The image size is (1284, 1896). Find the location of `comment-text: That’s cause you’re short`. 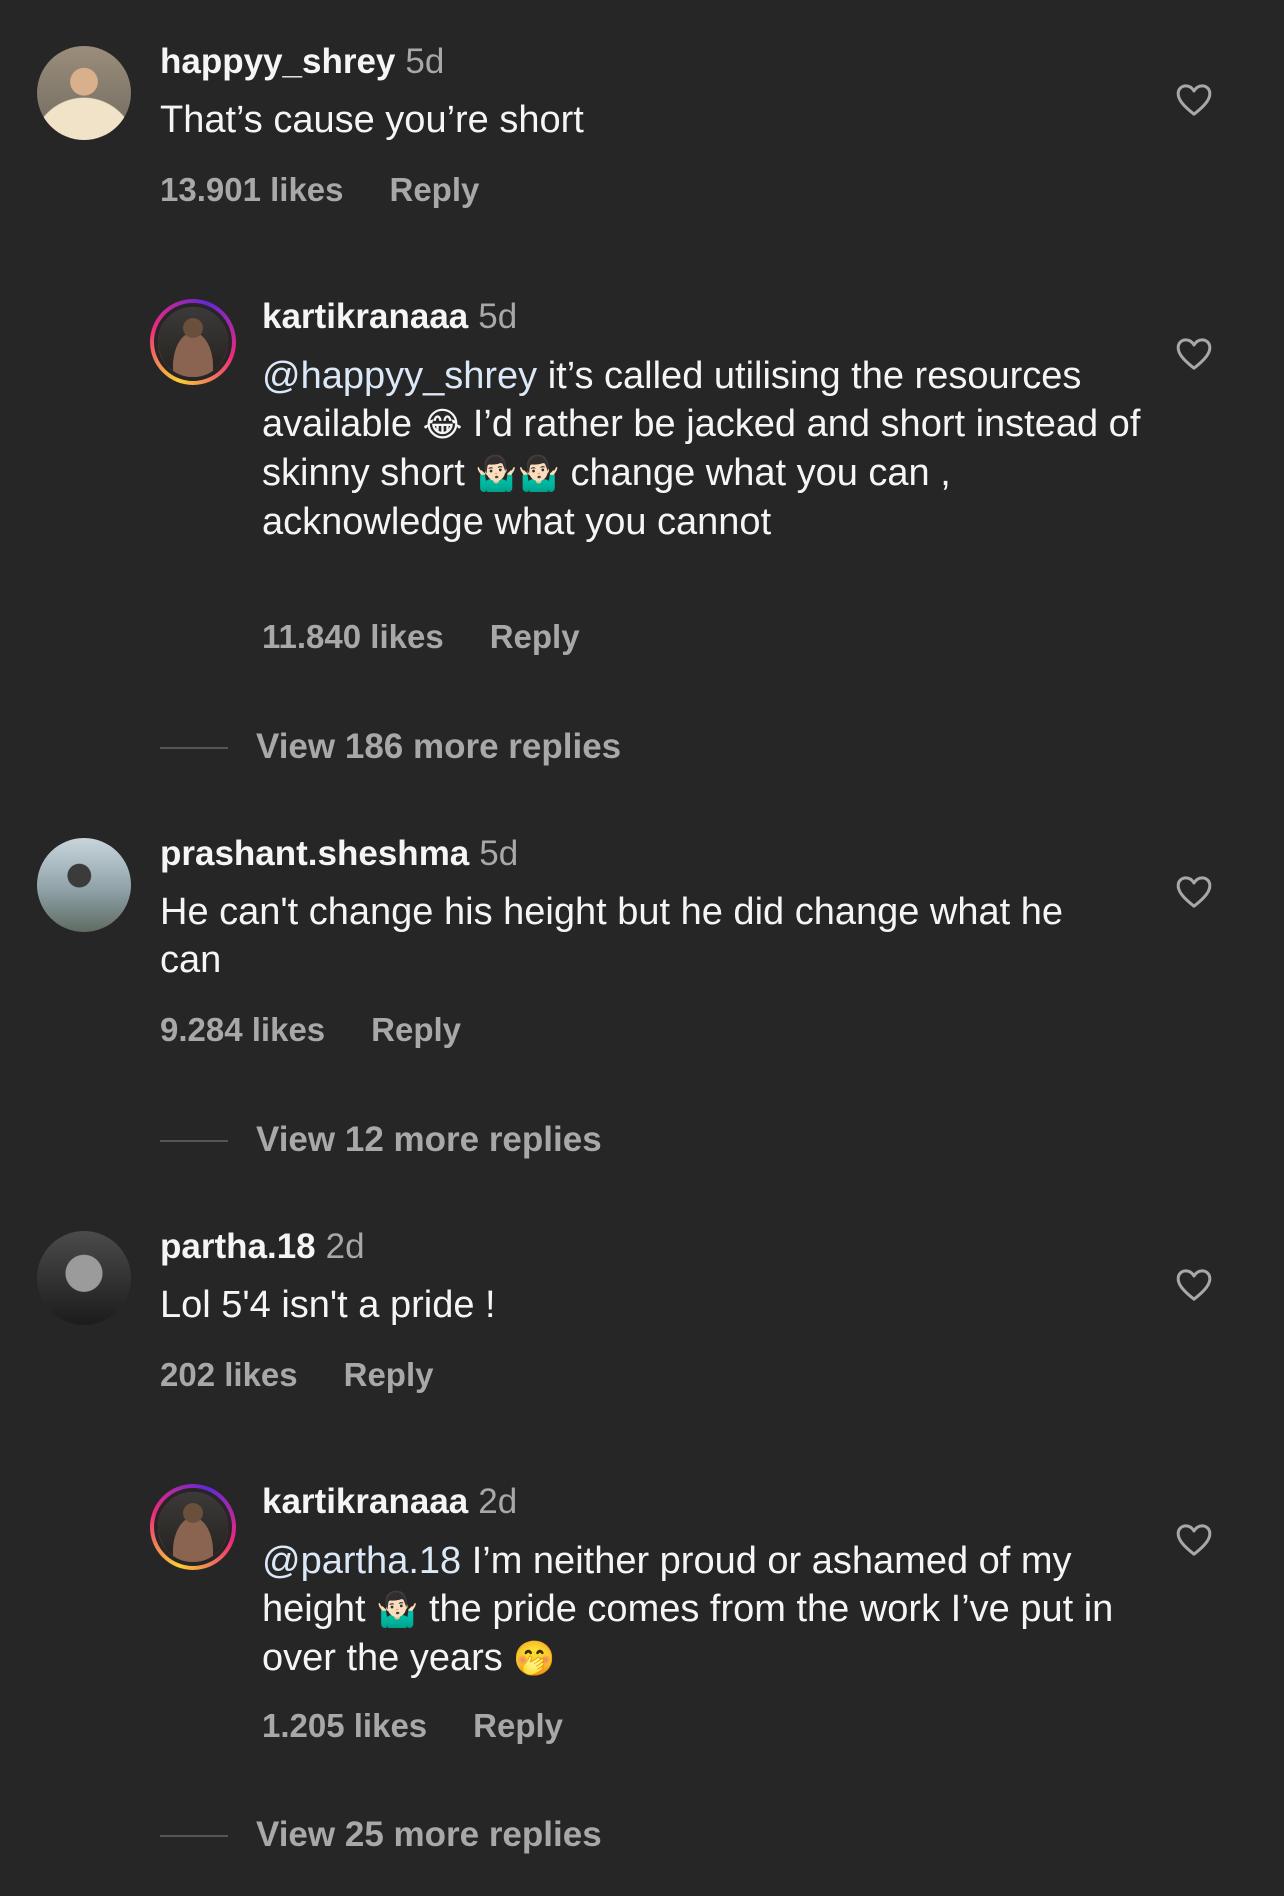

comment-text: That’s cause you’re short is located at coordinates (372, 120).